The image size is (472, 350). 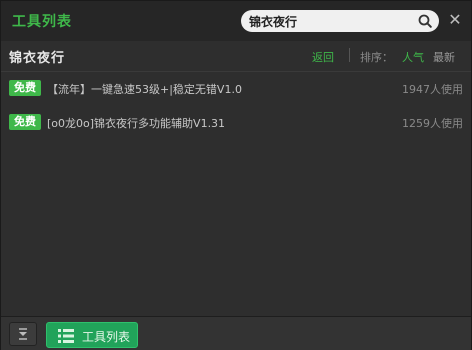 I want to click on tool-title: 【流年】一键急速53级+|稳定无错V1.0, so click(x=144, y=89).